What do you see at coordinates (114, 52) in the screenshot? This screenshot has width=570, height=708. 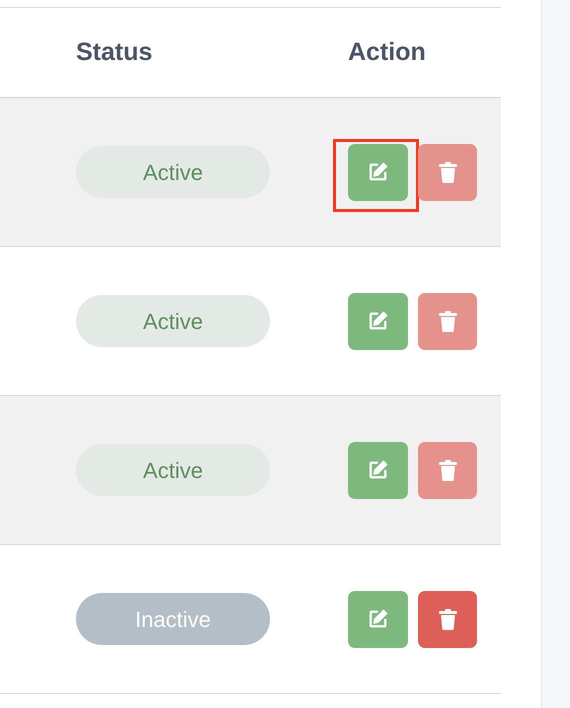 I see `column-header: Status` at bounding box center [114, 52].